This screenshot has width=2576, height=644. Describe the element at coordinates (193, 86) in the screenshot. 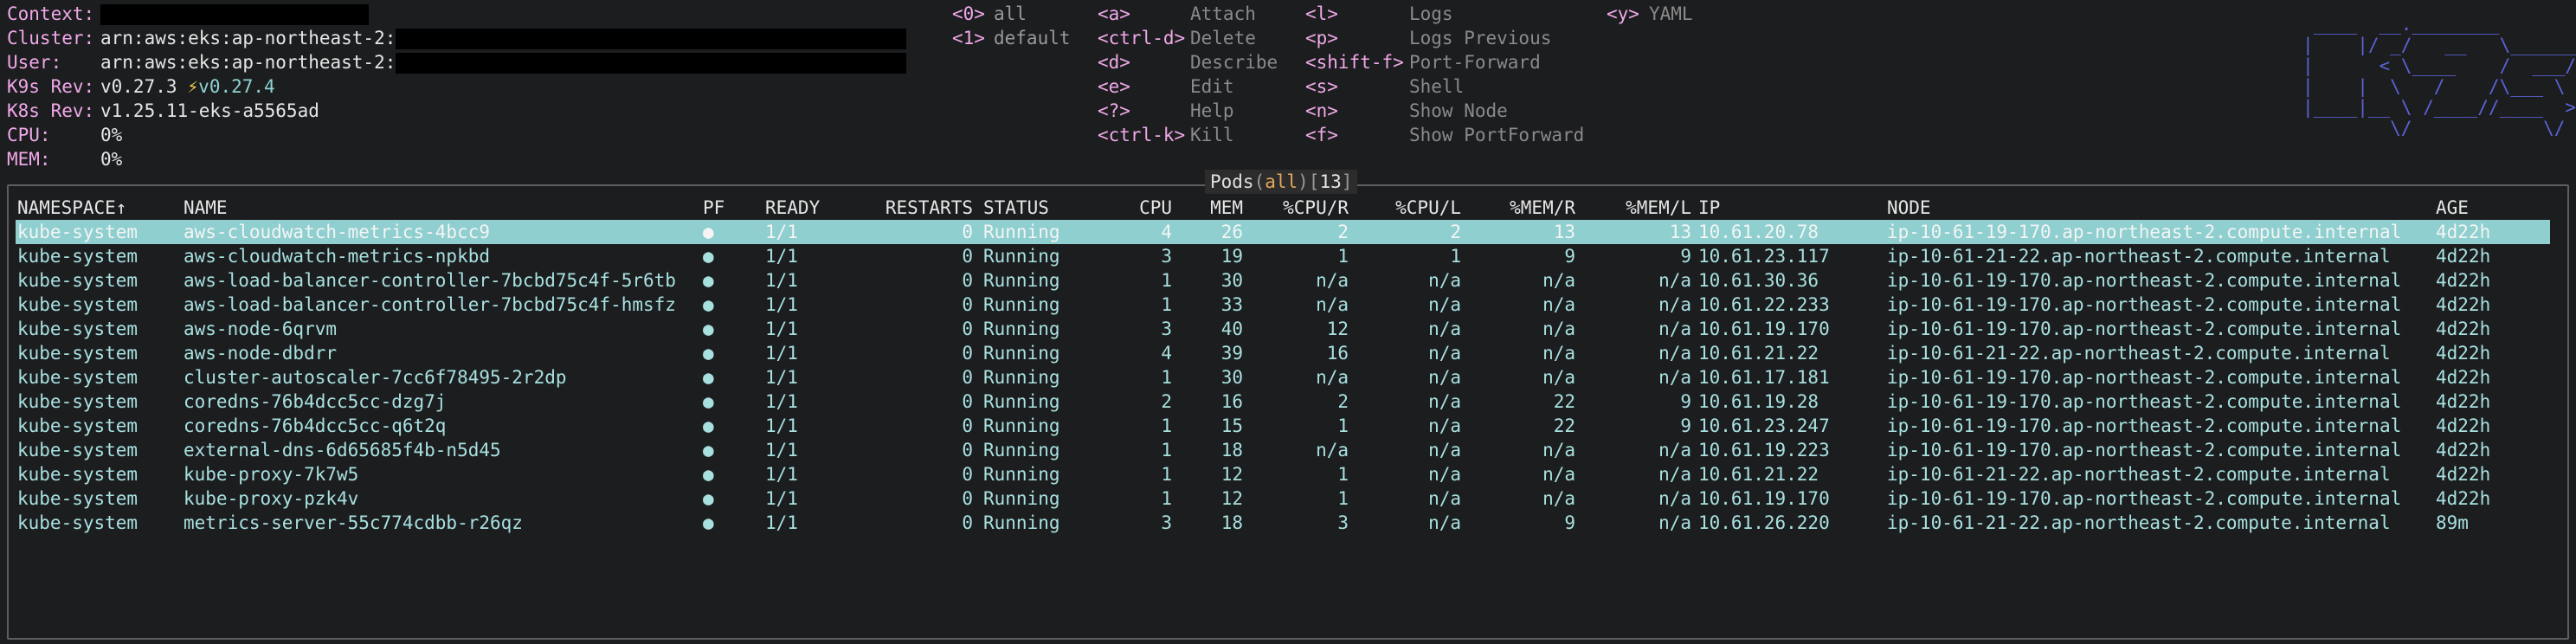

I see `update-available-icon: ⚡` at that location.